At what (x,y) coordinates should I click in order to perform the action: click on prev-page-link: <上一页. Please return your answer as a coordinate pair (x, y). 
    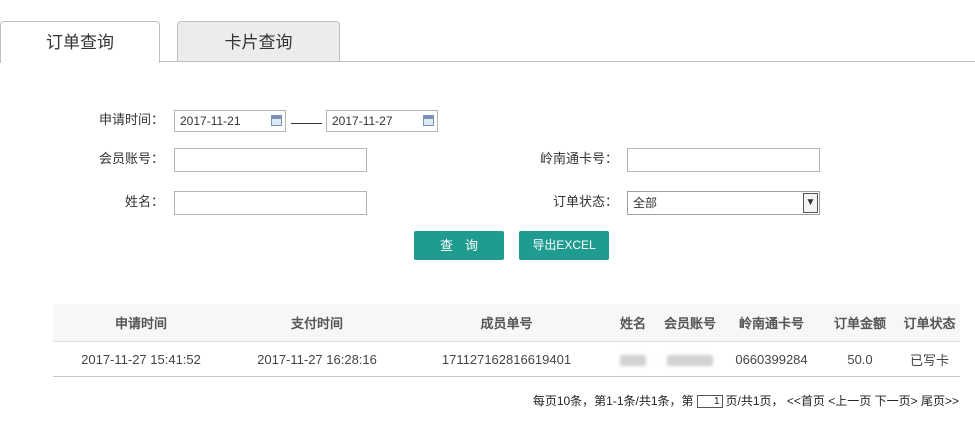
    Looking at the image, I should click on (849, 401).